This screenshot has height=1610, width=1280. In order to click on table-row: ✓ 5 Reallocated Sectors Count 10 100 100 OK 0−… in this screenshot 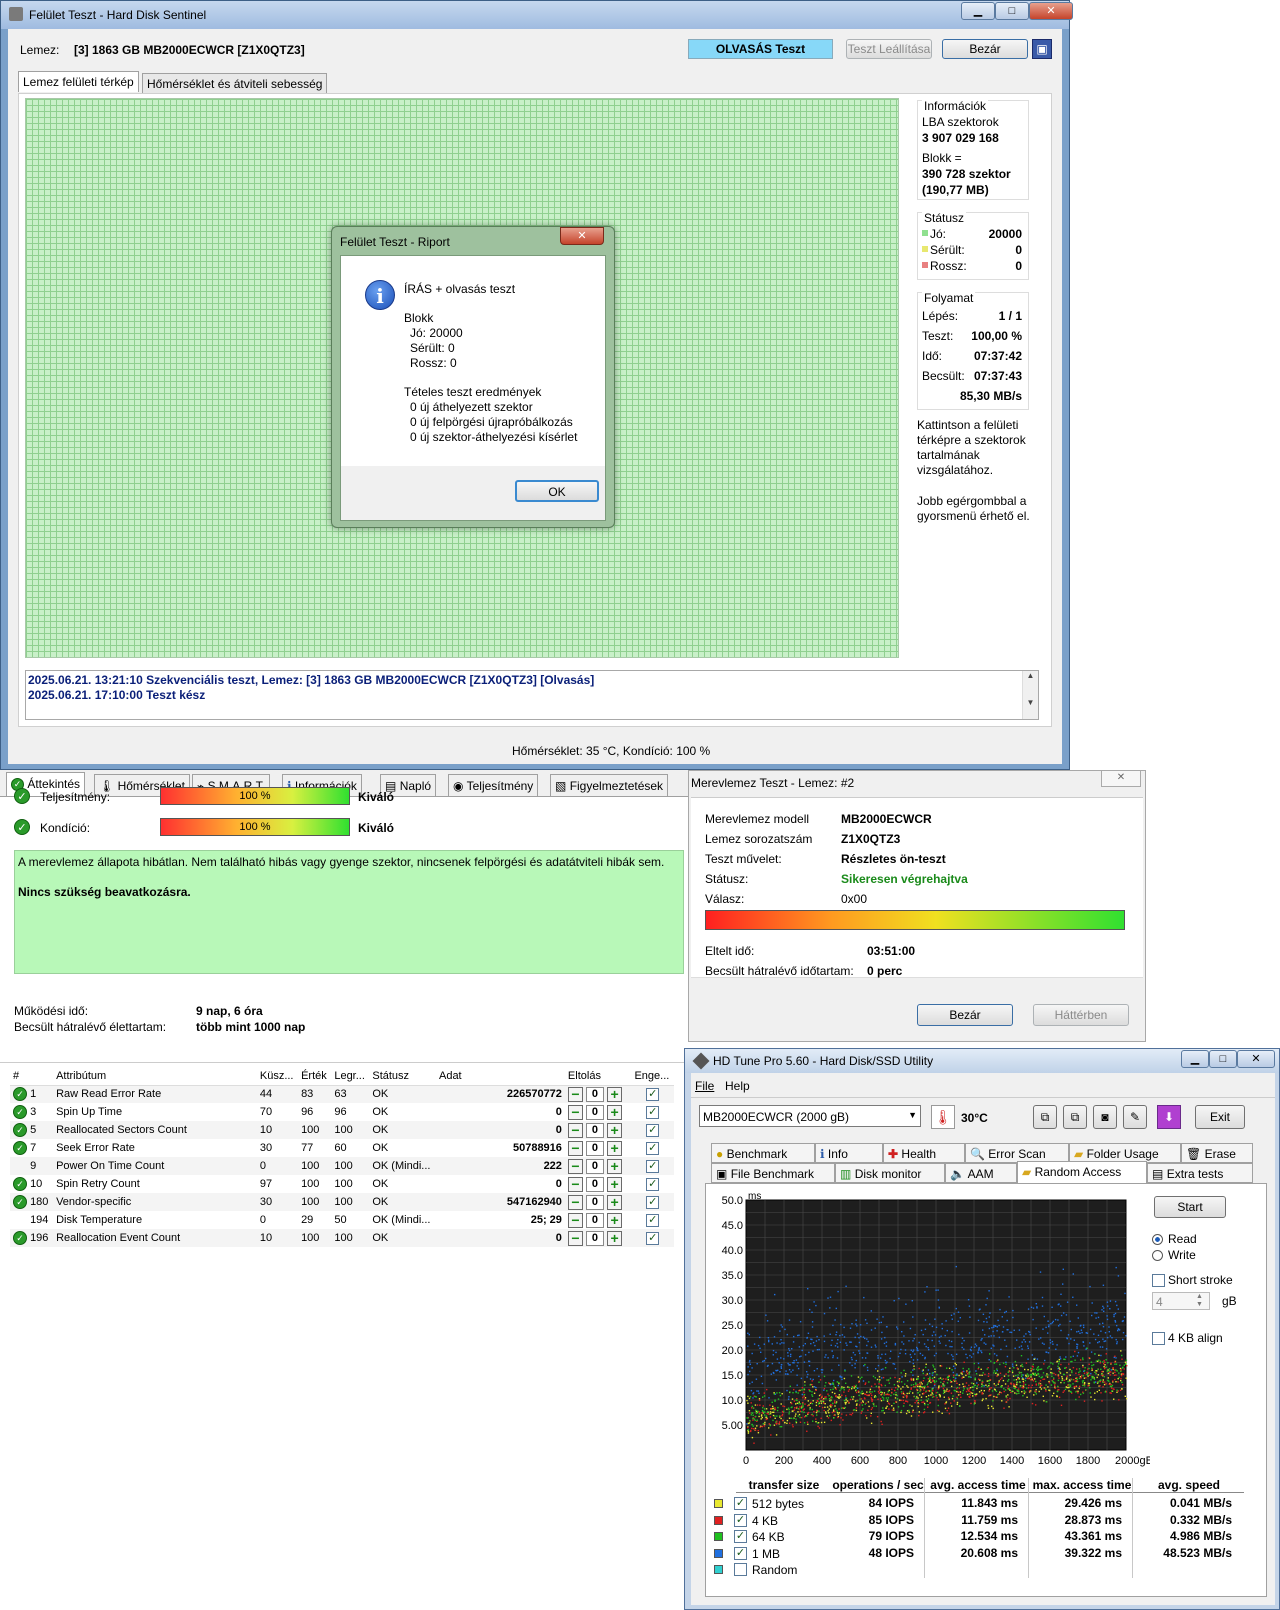, I will do `click(342, 1130)`.